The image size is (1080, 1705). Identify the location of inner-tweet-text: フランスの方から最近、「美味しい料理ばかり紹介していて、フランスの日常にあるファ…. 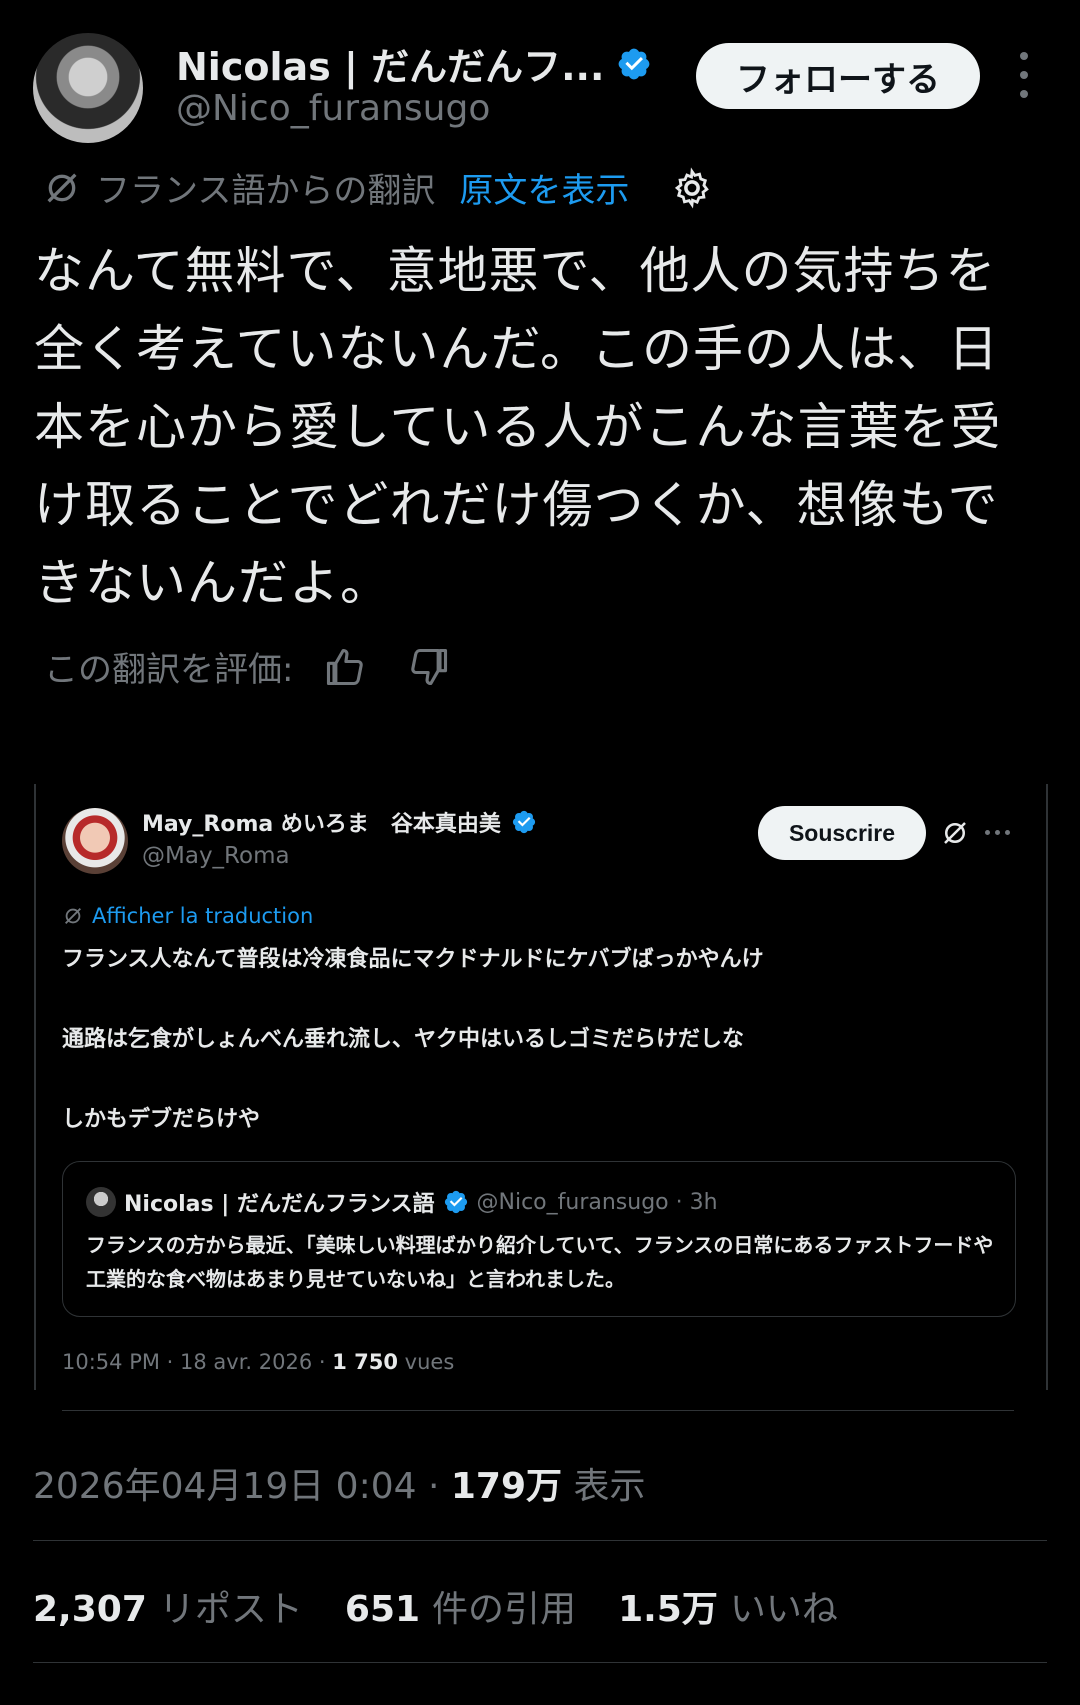
(540, 1262).